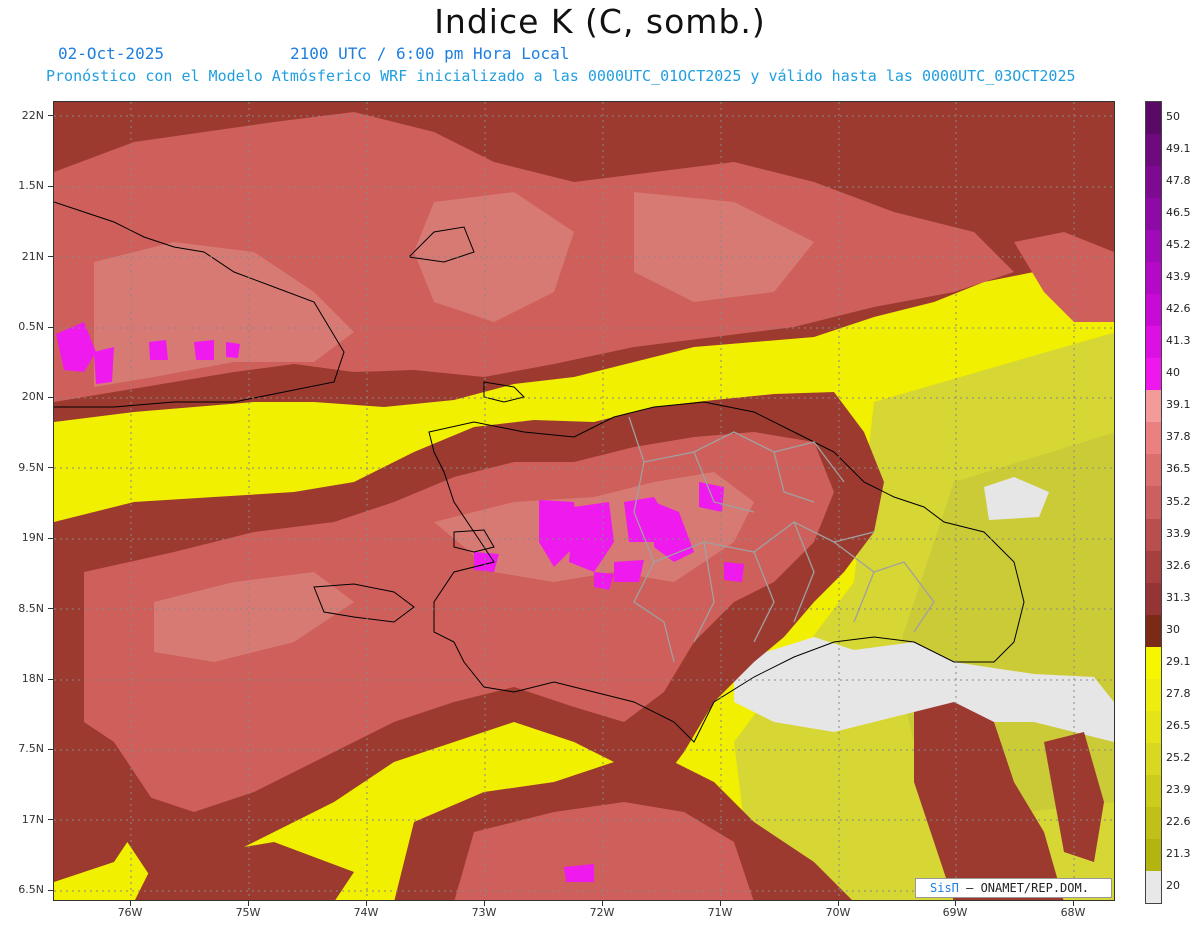 The height and width of the screenshot is (927, 1200). Describe the element at coordinates (1178, 437) in the screenshot. I see `colorbar-label: 37.8` at that location.